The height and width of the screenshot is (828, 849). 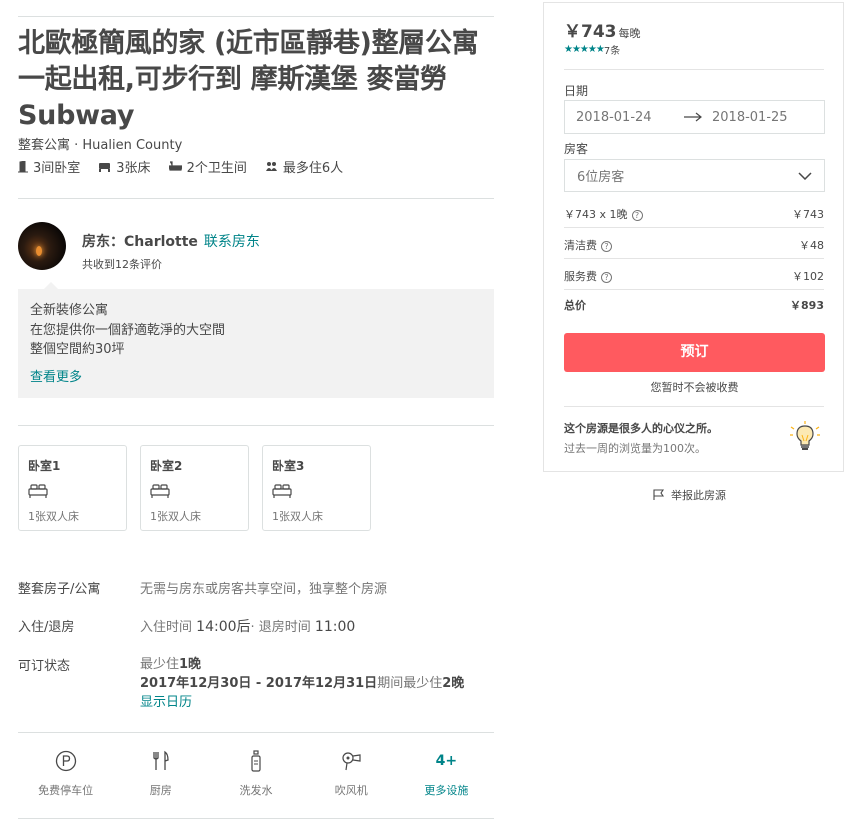 What do you see at coordinates (42, 246) in the screenshot?
I see `host-avatar` at bounding box center [42, 246].